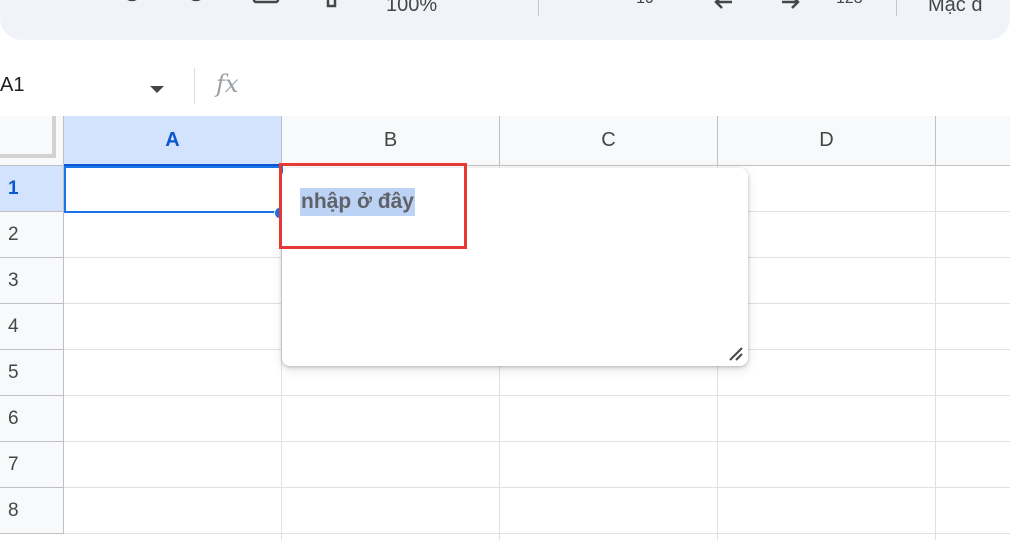 The width and height of the screenshot is (1010, 540). Describe the element at coordinates (32, 141) in the screenshot. I see `select-all-corner` at that location.